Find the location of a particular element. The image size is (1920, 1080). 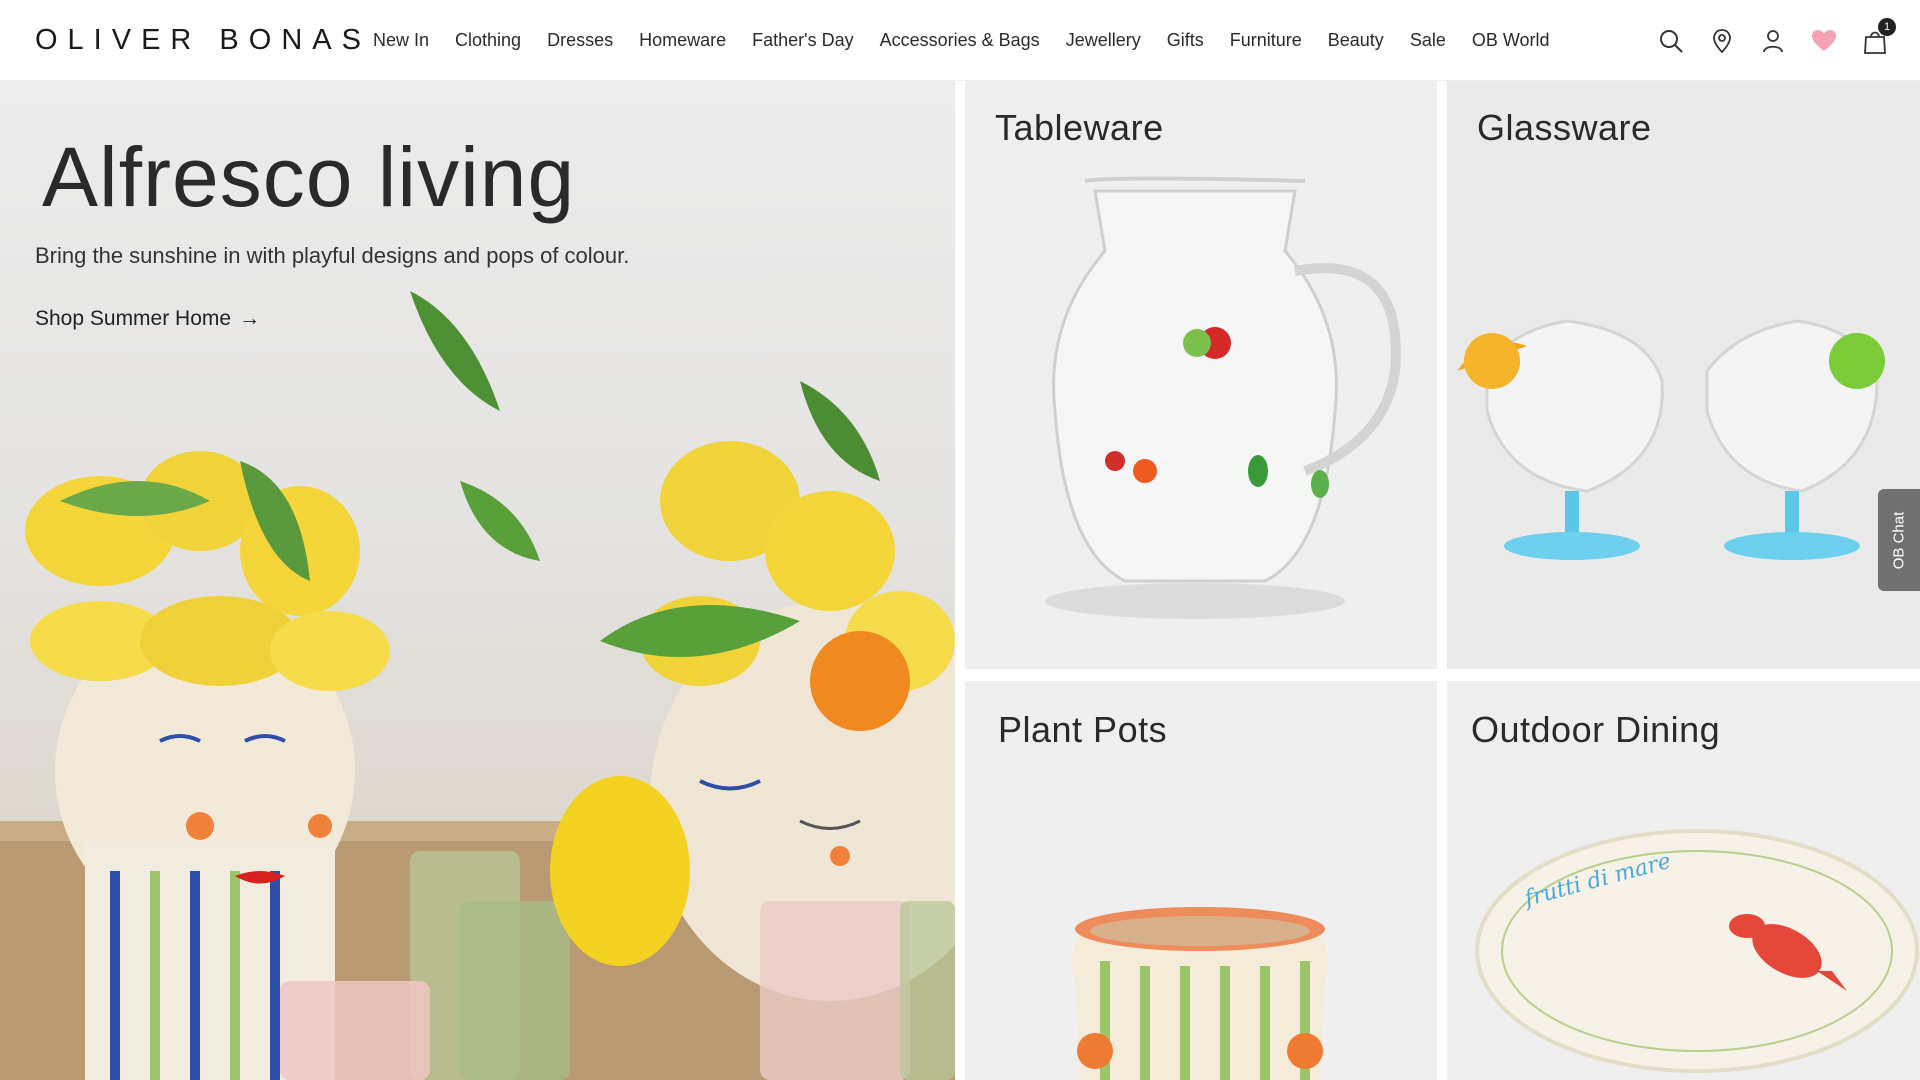

nav-item-new-in: New In is located at coordinates (401, 40).